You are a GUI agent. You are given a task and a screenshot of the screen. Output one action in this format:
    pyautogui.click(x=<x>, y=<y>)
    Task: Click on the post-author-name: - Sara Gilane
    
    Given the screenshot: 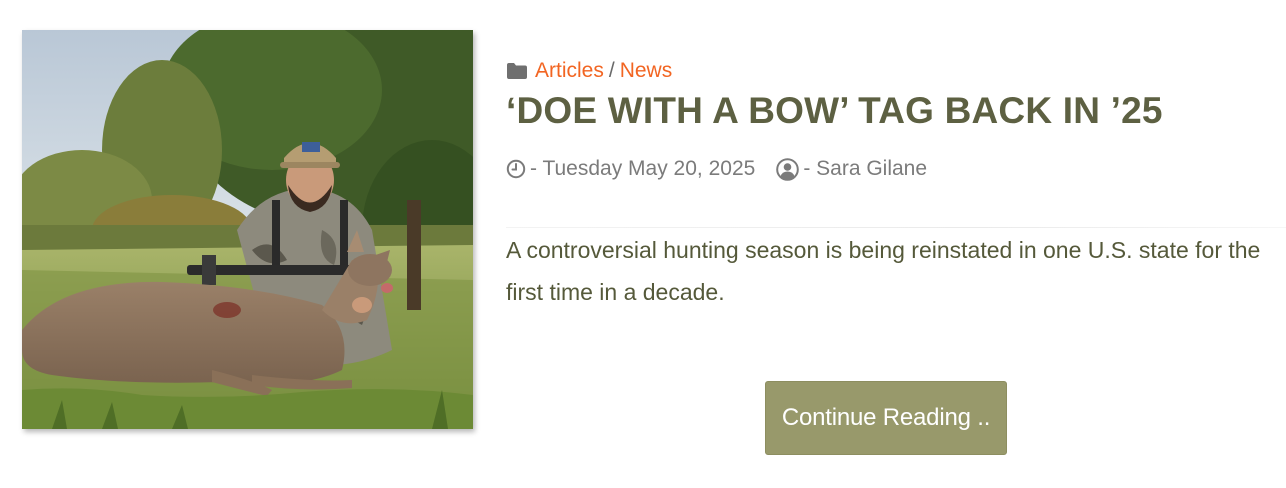 What is the action you would take?
    pyautogui.click(x=865, y=168)
    